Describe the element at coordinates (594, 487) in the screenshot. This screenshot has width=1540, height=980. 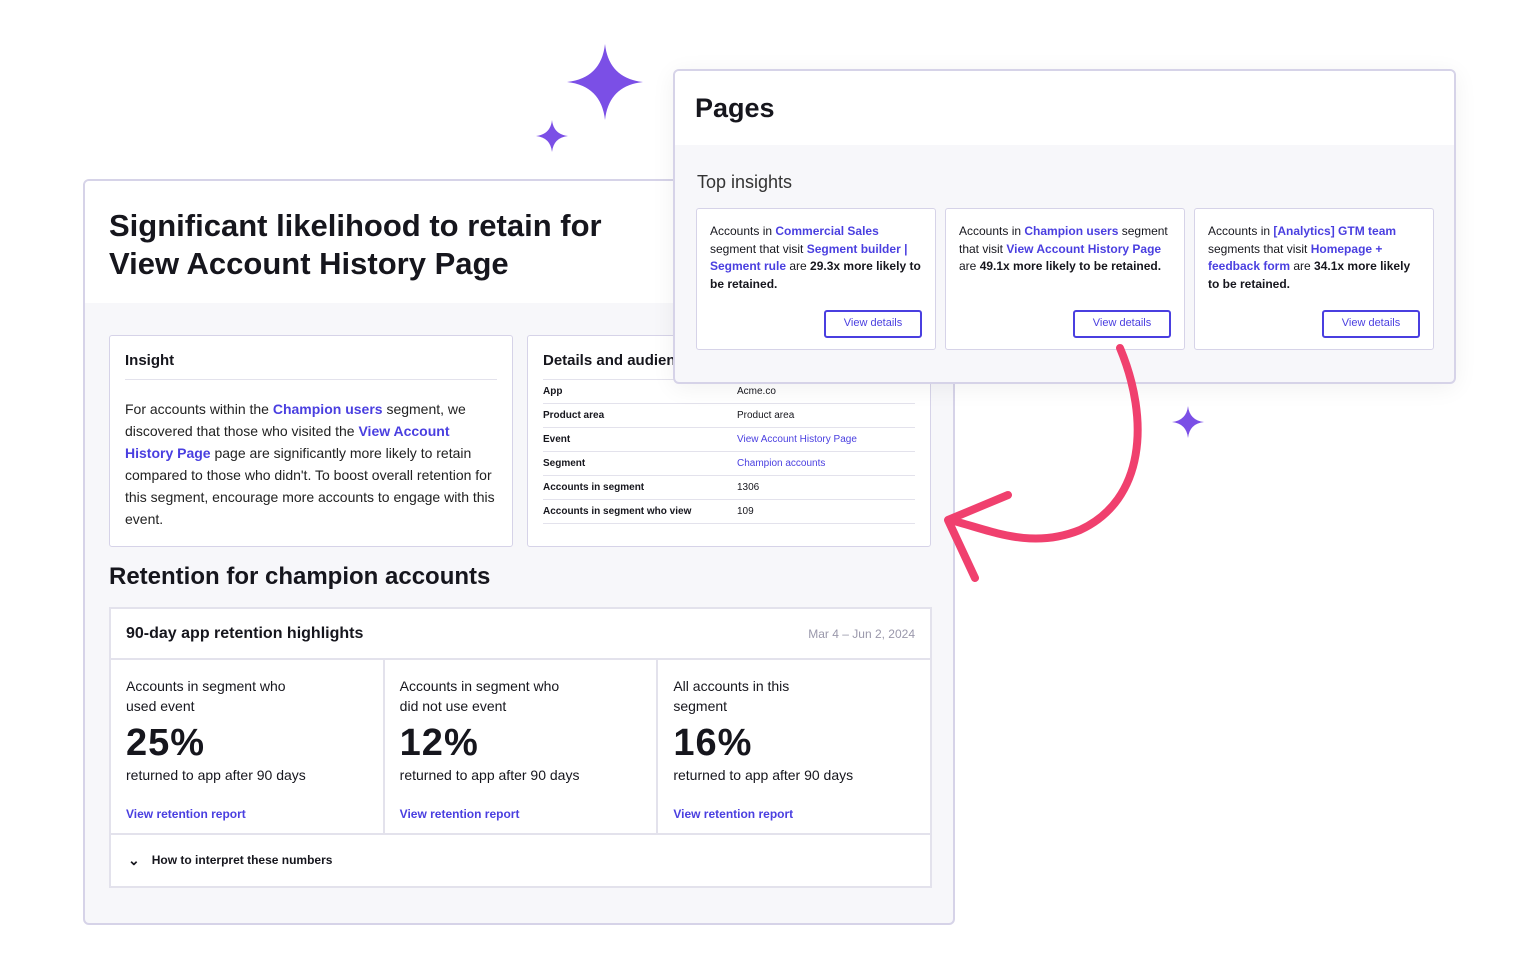
I see `detail-key: Accounts in segment` at that location.